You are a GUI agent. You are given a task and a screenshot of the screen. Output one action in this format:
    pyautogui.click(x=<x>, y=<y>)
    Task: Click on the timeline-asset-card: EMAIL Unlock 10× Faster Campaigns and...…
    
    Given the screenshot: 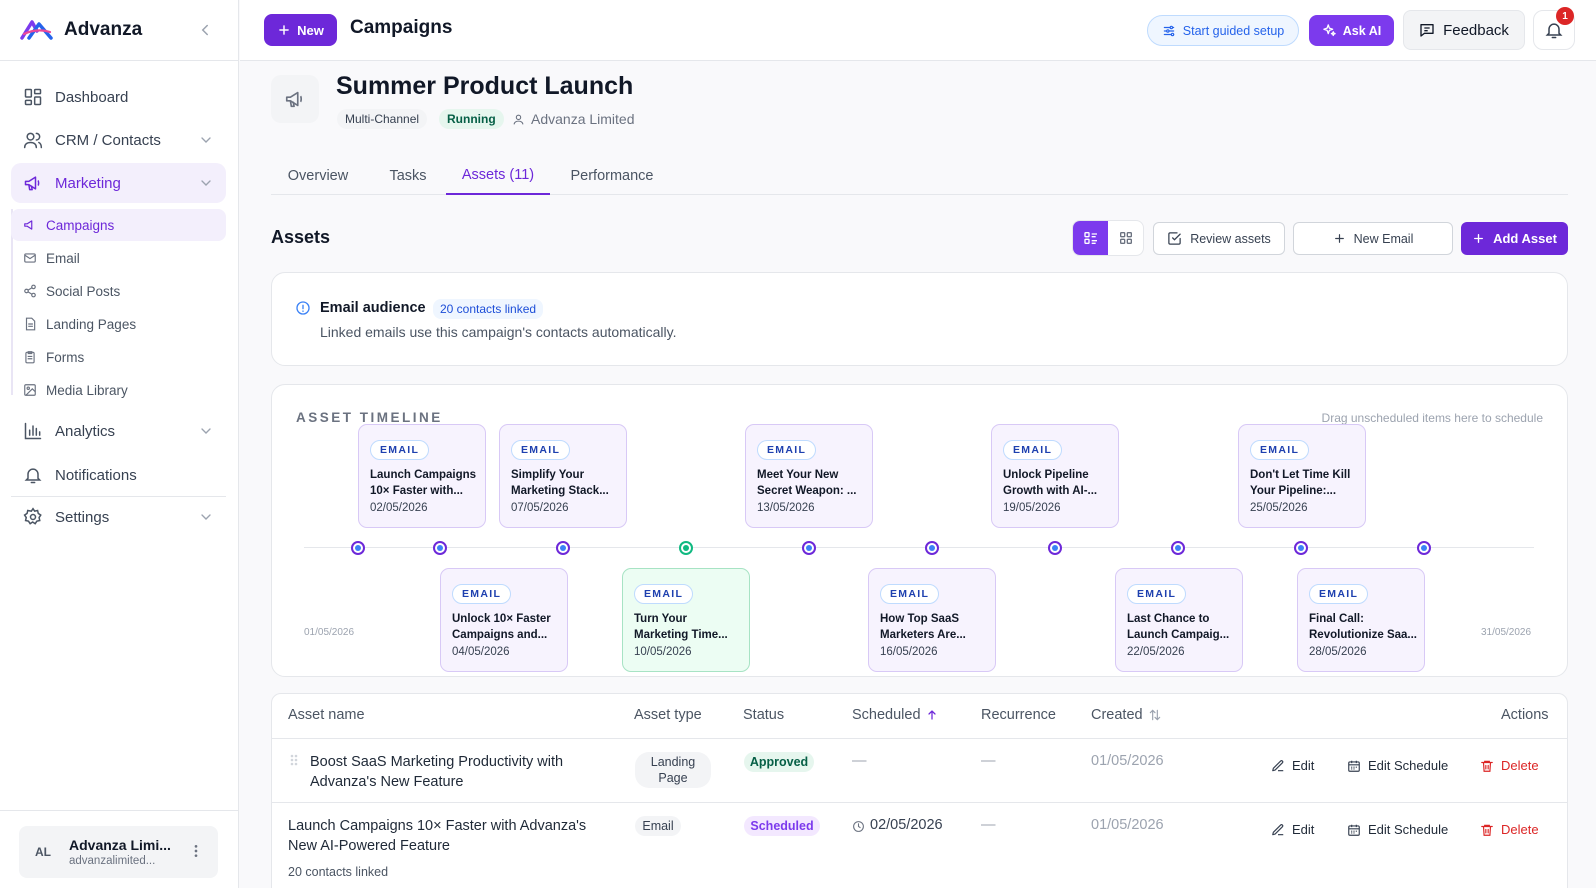 What is the action you would take?
    pyautogui.click(x=504, y=620)
    